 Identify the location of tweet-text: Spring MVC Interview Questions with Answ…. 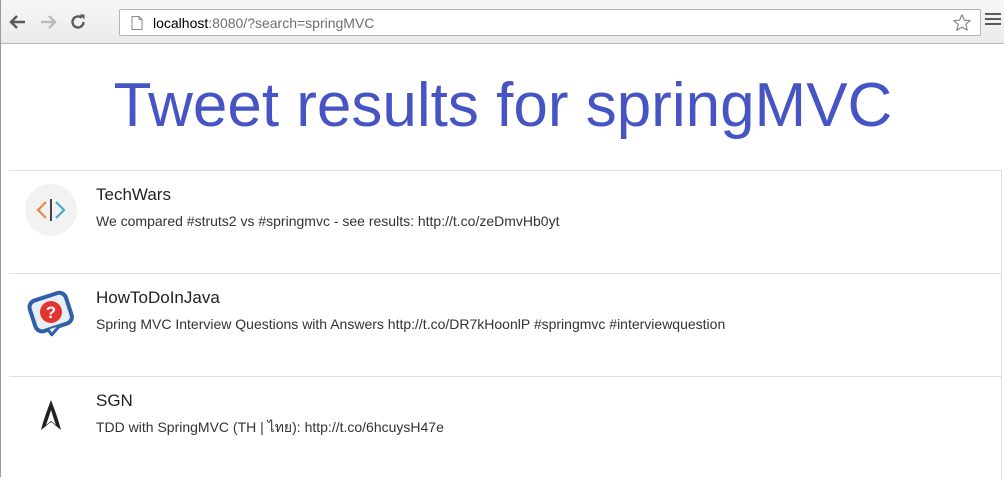
(411, 324).